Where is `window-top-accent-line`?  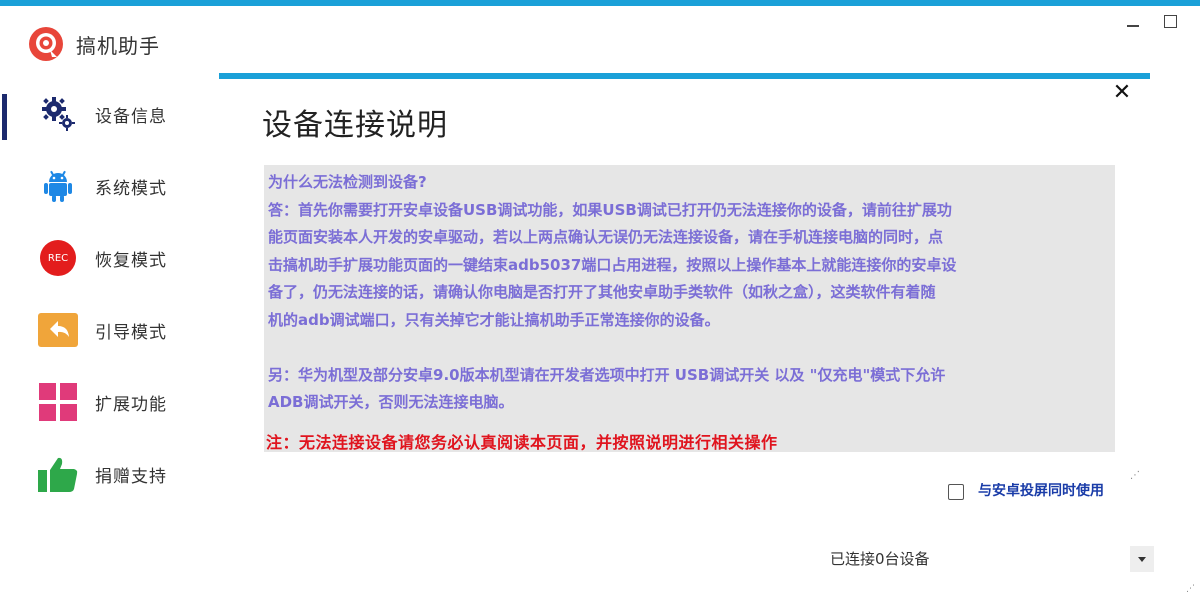
window-top-accent-line is located at coordinates (600, 3).